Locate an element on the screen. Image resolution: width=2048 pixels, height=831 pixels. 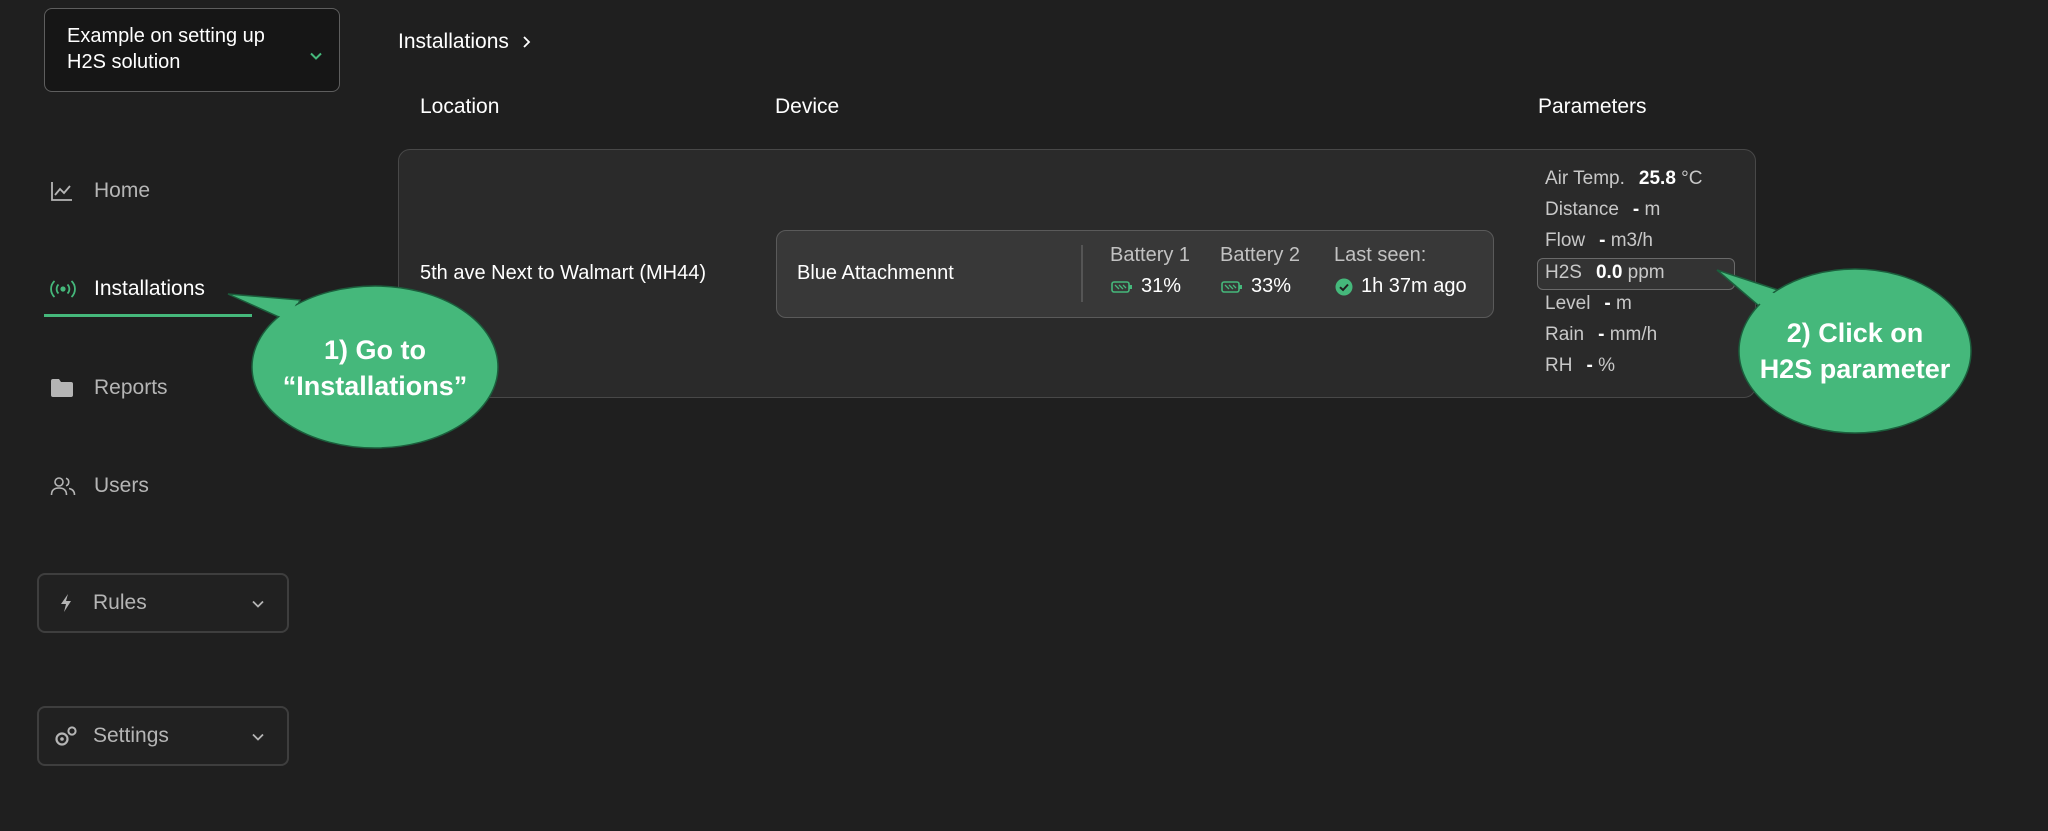
callout-step2-text: 2) Click on H2S parameter is located at coordinates (1855, 351).